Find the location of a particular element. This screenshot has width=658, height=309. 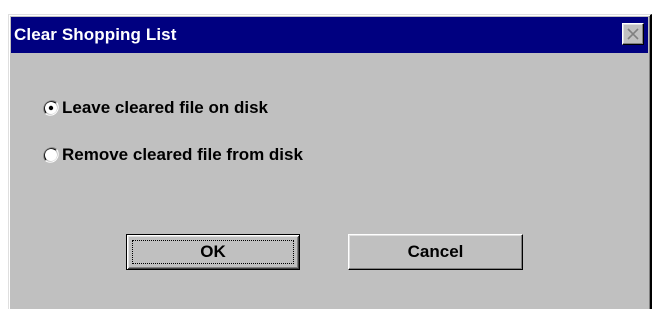

radio-selected-icon is located at coordinates (51, 108).